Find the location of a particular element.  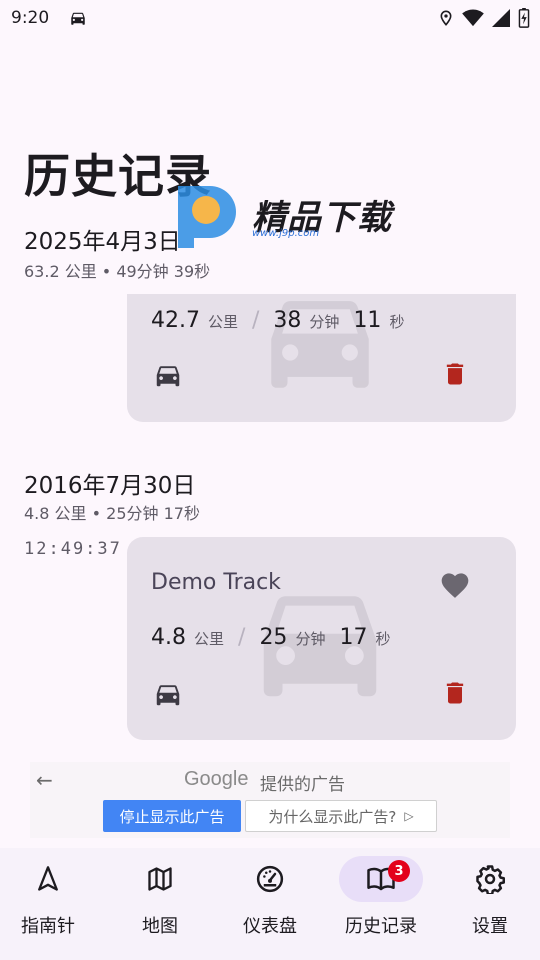

track-card: 42.7 公里 / 38 分钟 11 秒 is located at coordinates (321, 358).